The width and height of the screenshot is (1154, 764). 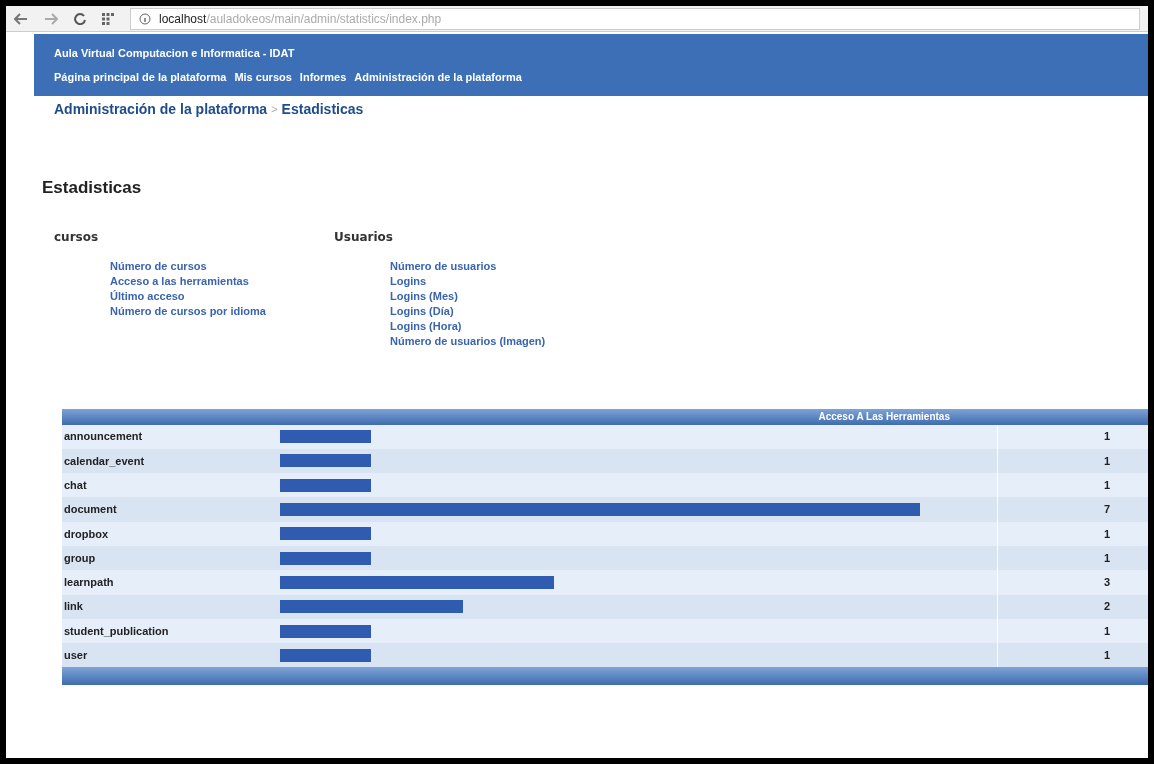 I want to click on nav-link: Página principal de la plataforma, so click(x=140, y=76).